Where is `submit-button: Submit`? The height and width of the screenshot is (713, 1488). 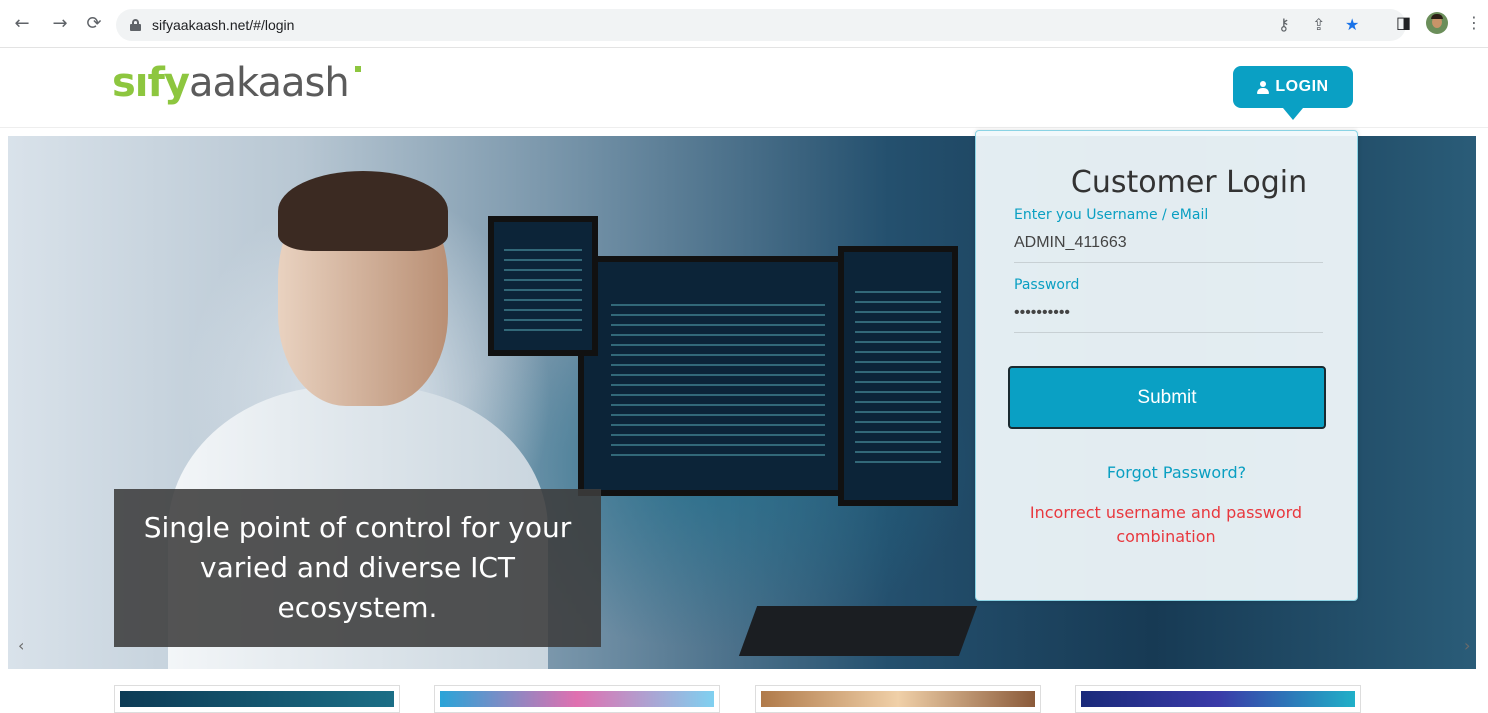 submit-button: Submit is located at coordinates (1167, 397).